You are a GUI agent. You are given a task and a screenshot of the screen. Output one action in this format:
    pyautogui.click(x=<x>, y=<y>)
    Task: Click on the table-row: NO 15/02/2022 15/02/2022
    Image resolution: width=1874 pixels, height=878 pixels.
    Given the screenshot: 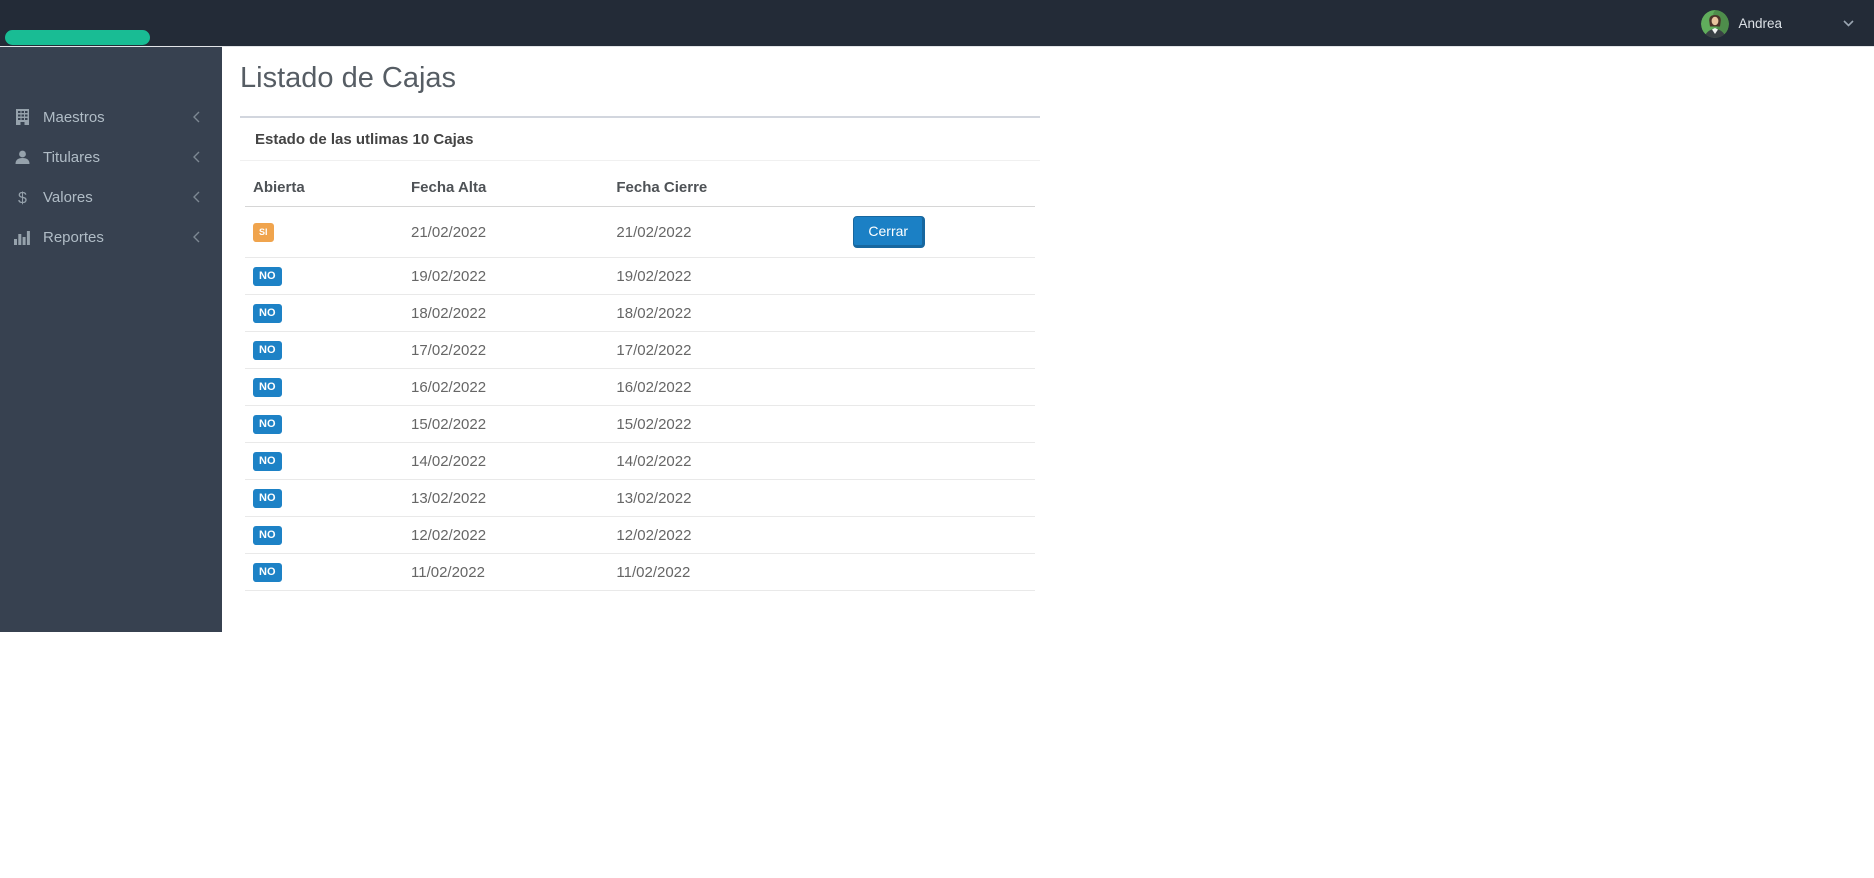 What is the action you would take?
    pyautogui.click(x=640, y=424)
    